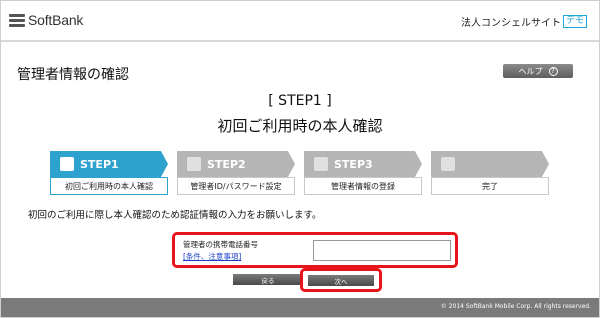  Describe the element at coordinates (226, 164) in the screenshot. I see `step-label: STEP2` at that location.